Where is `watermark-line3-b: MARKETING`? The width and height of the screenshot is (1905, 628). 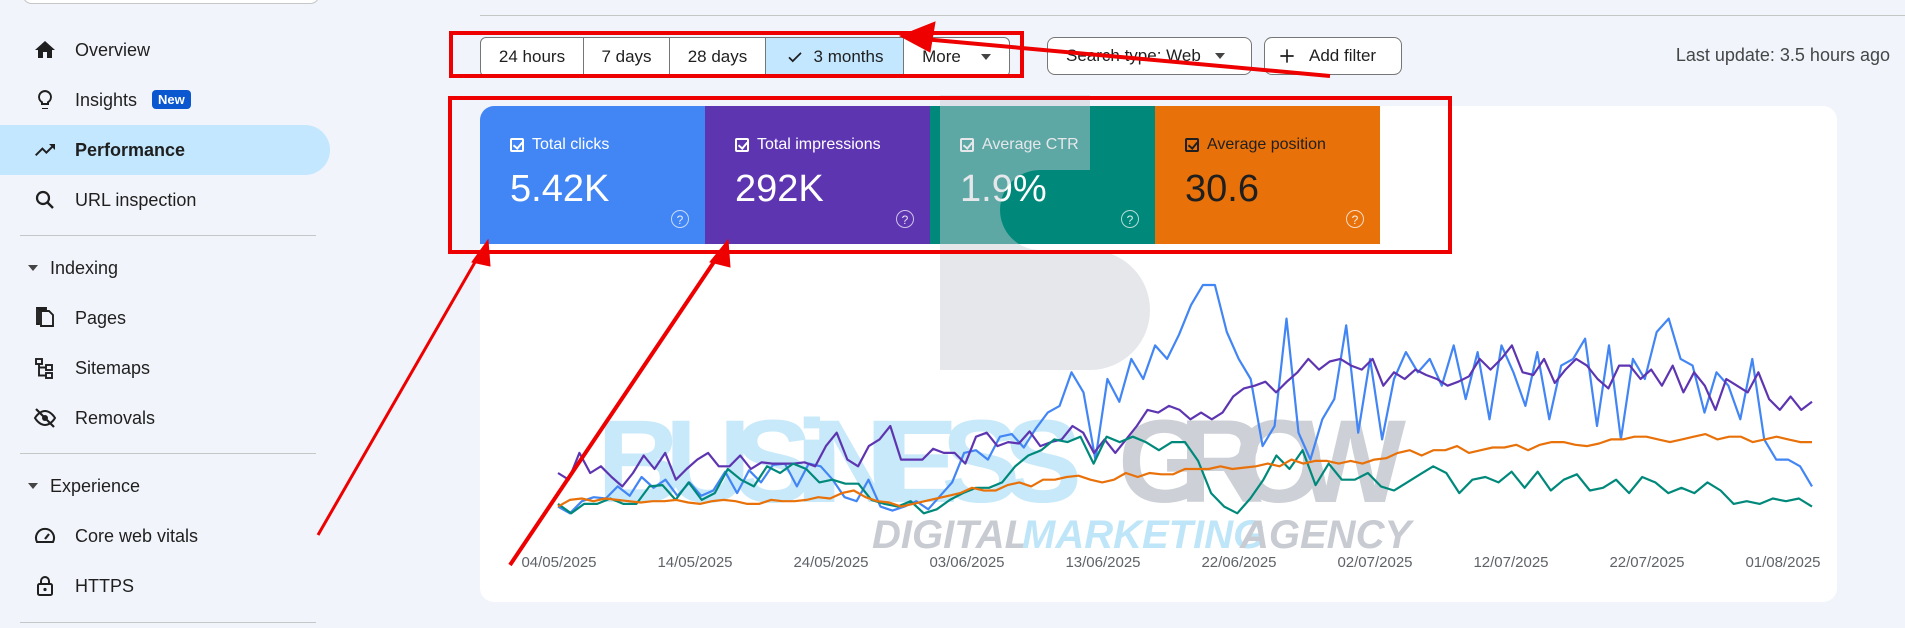
watermark-line3-b: MARKETING is located at coordinates (1143, 535).